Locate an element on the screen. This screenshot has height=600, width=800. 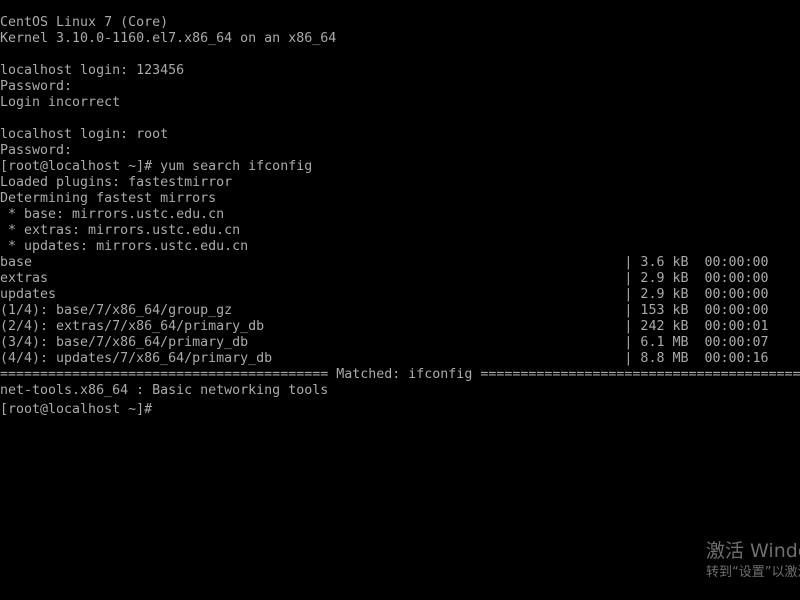
shell-prompt-line: [root@localhost ~]# is located at coordinates (400, 407).